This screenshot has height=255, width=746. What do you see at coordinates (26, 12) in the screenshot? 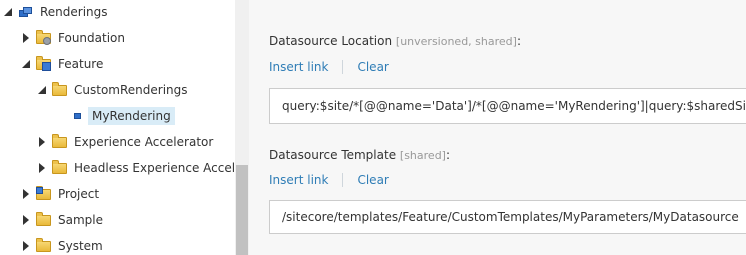
I see `renderings-icon` at bounding box center [26, 12].